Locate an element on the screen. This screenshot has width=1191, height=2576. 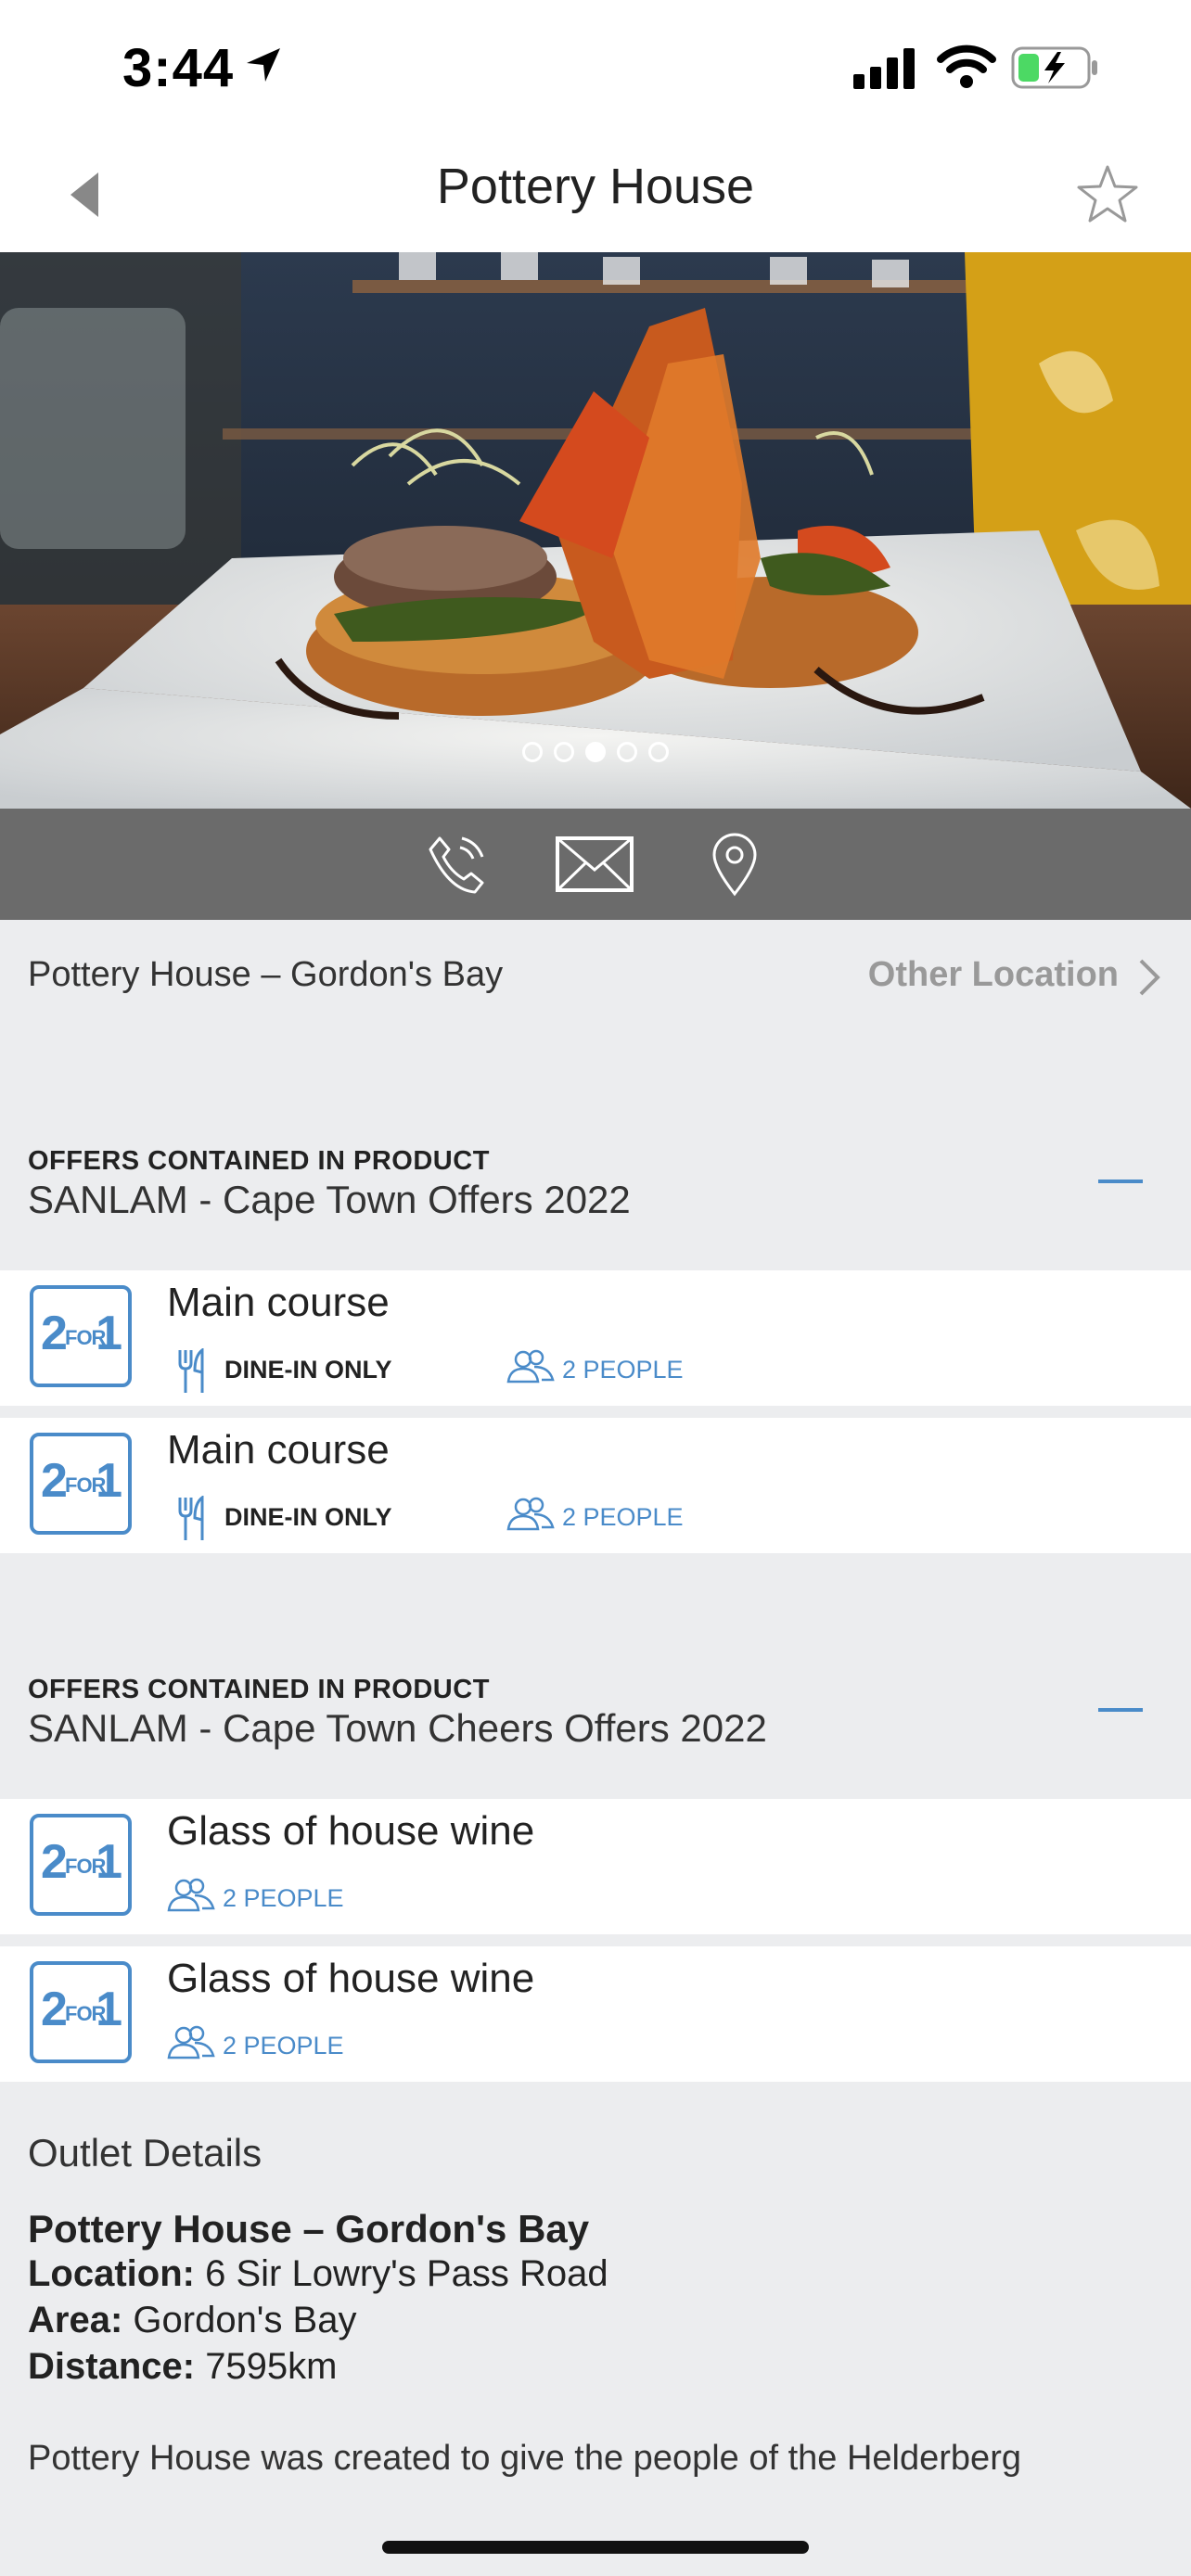
navigation-bar: Pottery House is located at coordinates (595, 196).